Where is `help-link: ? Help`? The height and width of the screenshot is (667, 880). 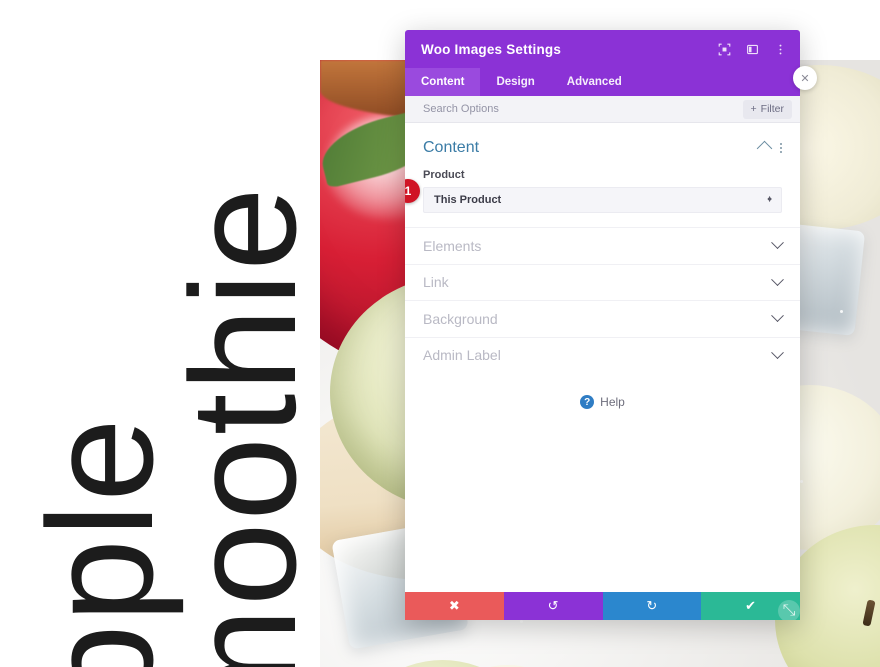 help-link: ? Help is located at coordinates (602, 402).